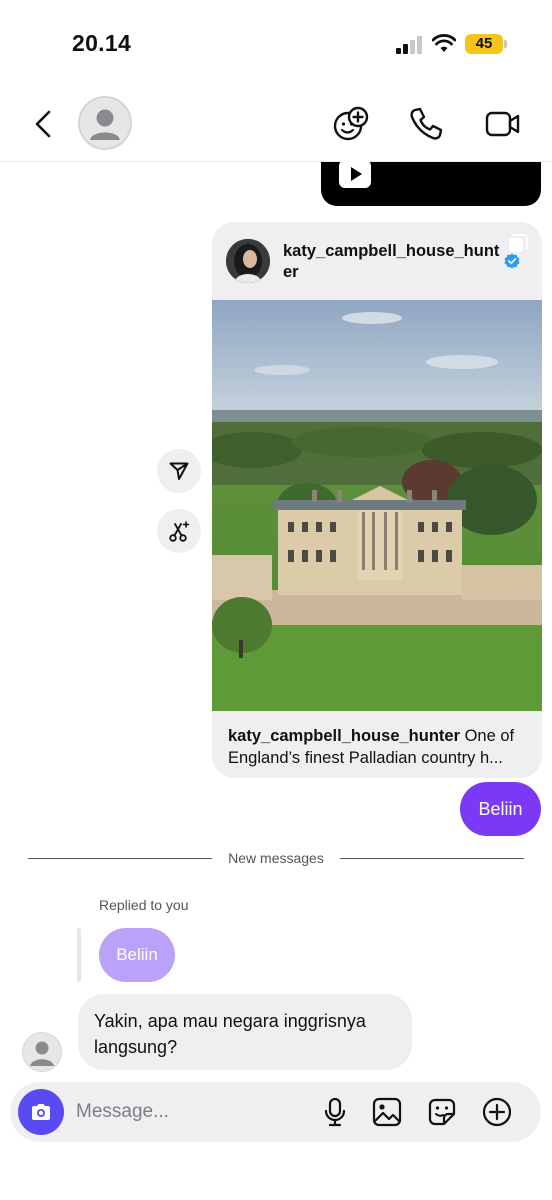 This screenshot has width=552, height=1200. I want to click on outgoing-message-bubble: Beliin, so click(500, 809).